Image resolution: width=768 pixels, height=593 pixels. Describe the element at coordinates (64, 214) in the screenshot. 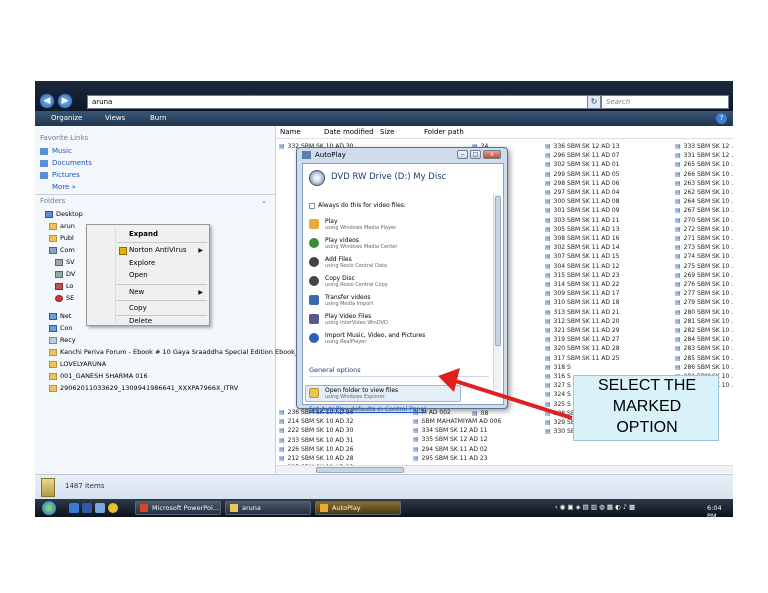

I see `tree-item-desktop: Desktop` at that location.